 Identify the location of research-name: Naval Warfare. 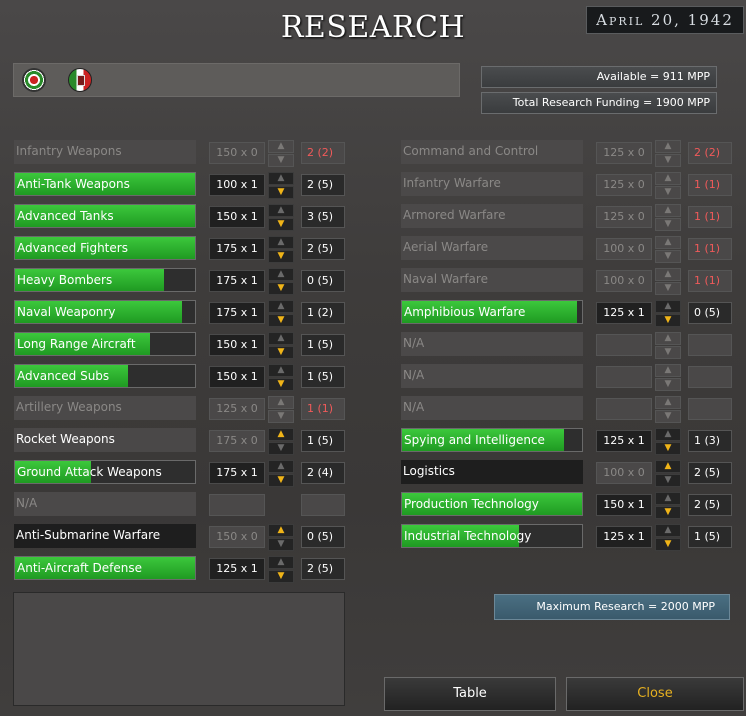
(492, 280).